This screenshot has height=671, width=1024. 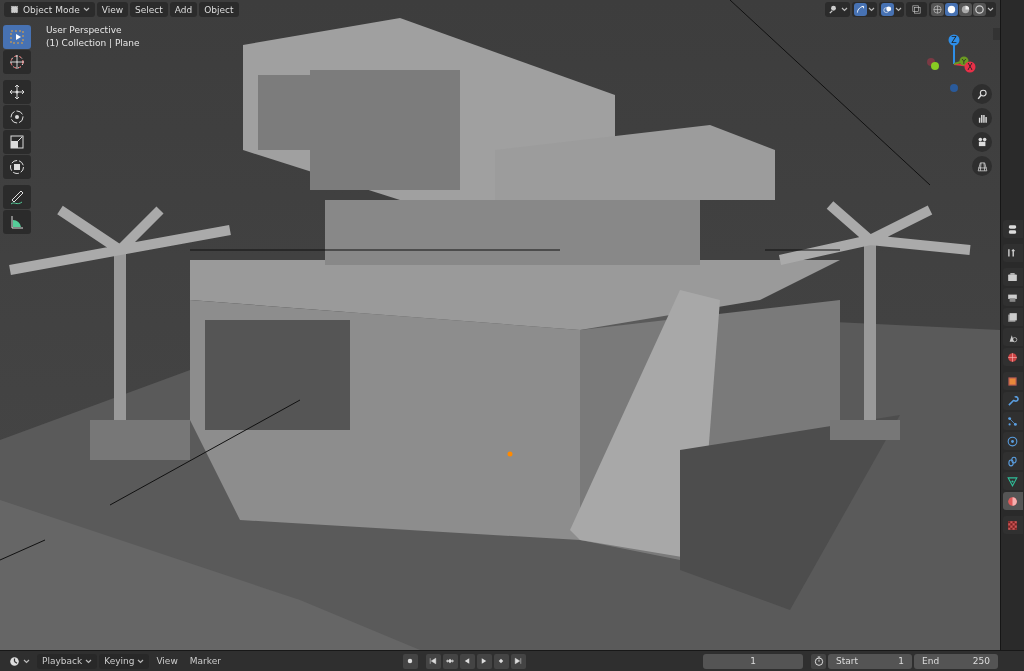 I want to click on material-properties-tab, so click(x=1012, y=501).